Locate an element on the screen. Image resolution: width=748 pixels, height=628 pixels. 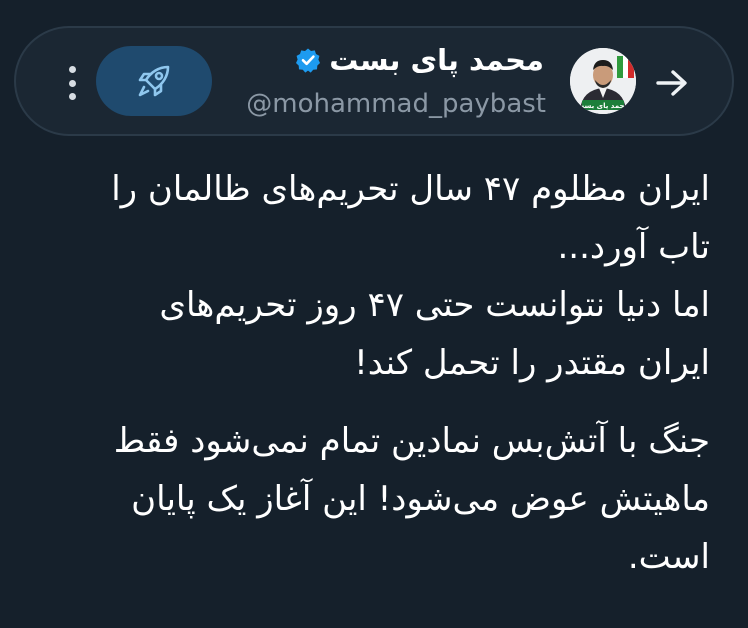
rocket-icon is located at coordinates (154, 81).